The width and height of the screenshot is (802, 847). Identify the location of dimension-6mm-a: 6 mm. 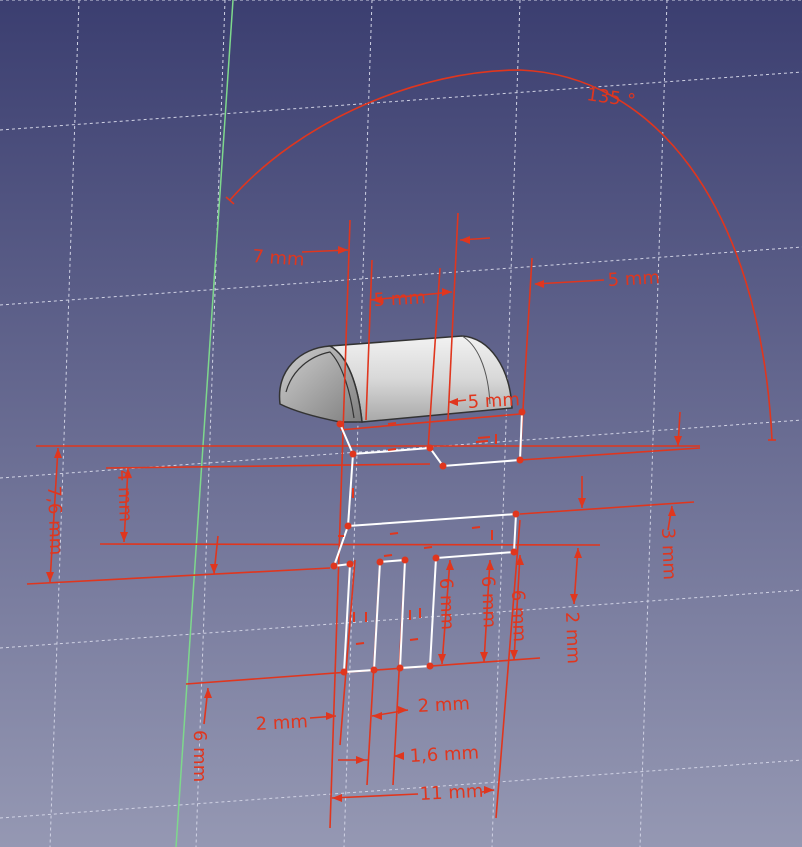
(446, 603).